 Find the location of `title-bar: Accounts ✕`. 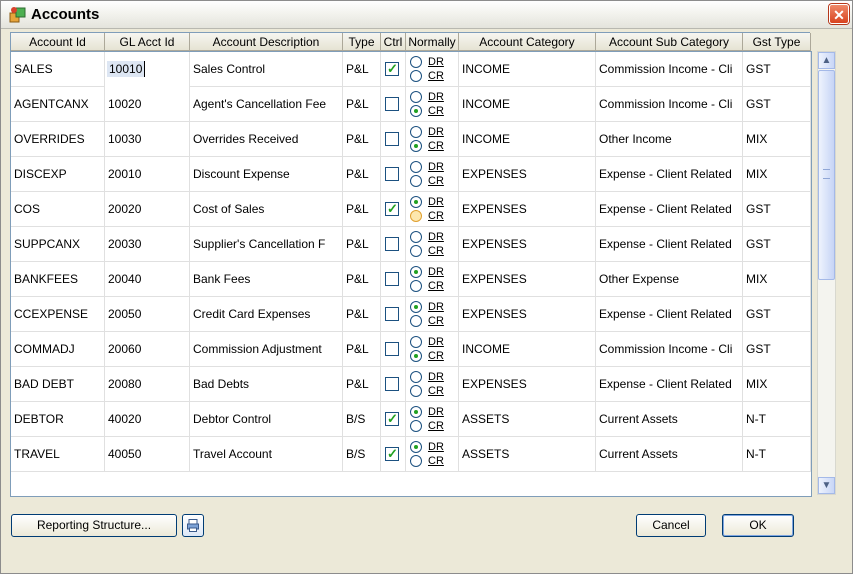

title-bar: Accounts ✕ is located at coordinates (426, 15).